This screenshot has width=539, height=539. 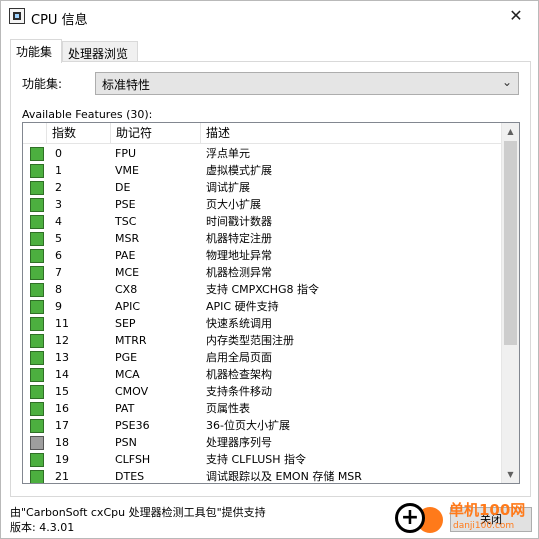 I want to click on row-index: 17, so click(x=62, y=425).